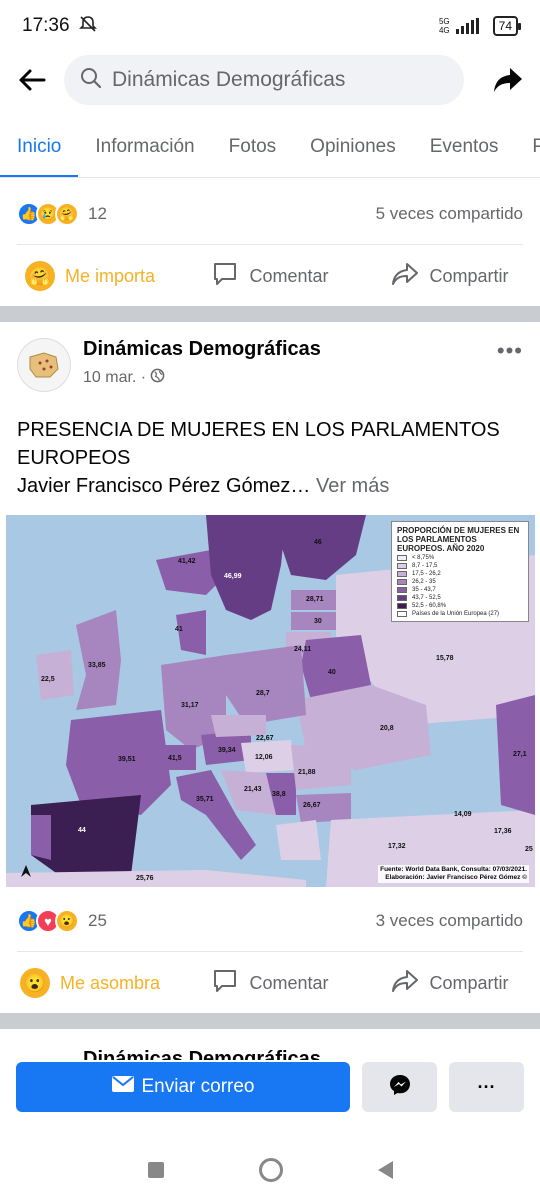  I want to click on messenger-icon, so click(400, 1087).